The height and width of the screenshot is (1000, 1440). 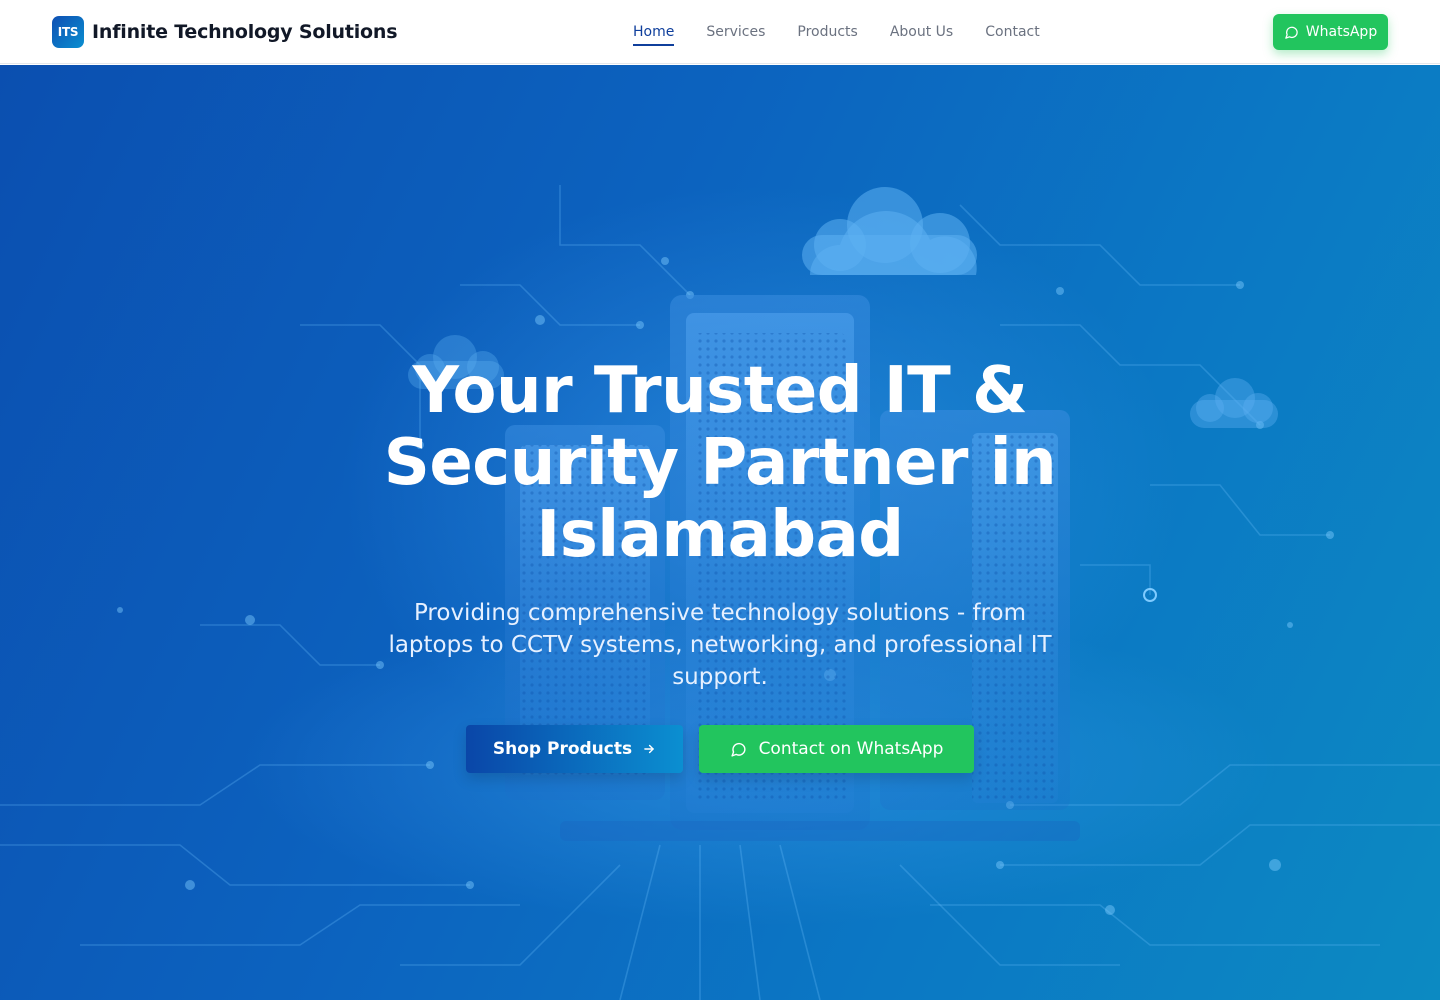 I want to click on nav-products: Products, so click(x=827, y=32).